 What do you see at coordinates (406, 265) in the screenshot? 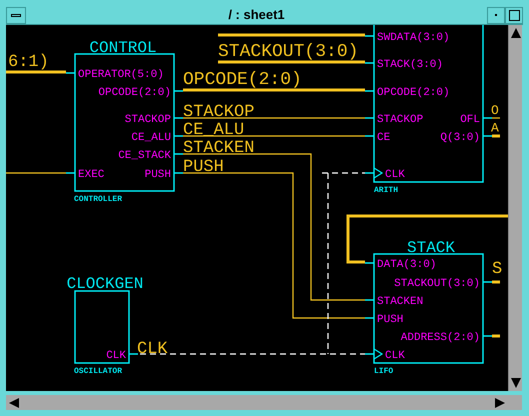
I see `pin-label: DATA(3:0)` at bounding box center [406, 265].